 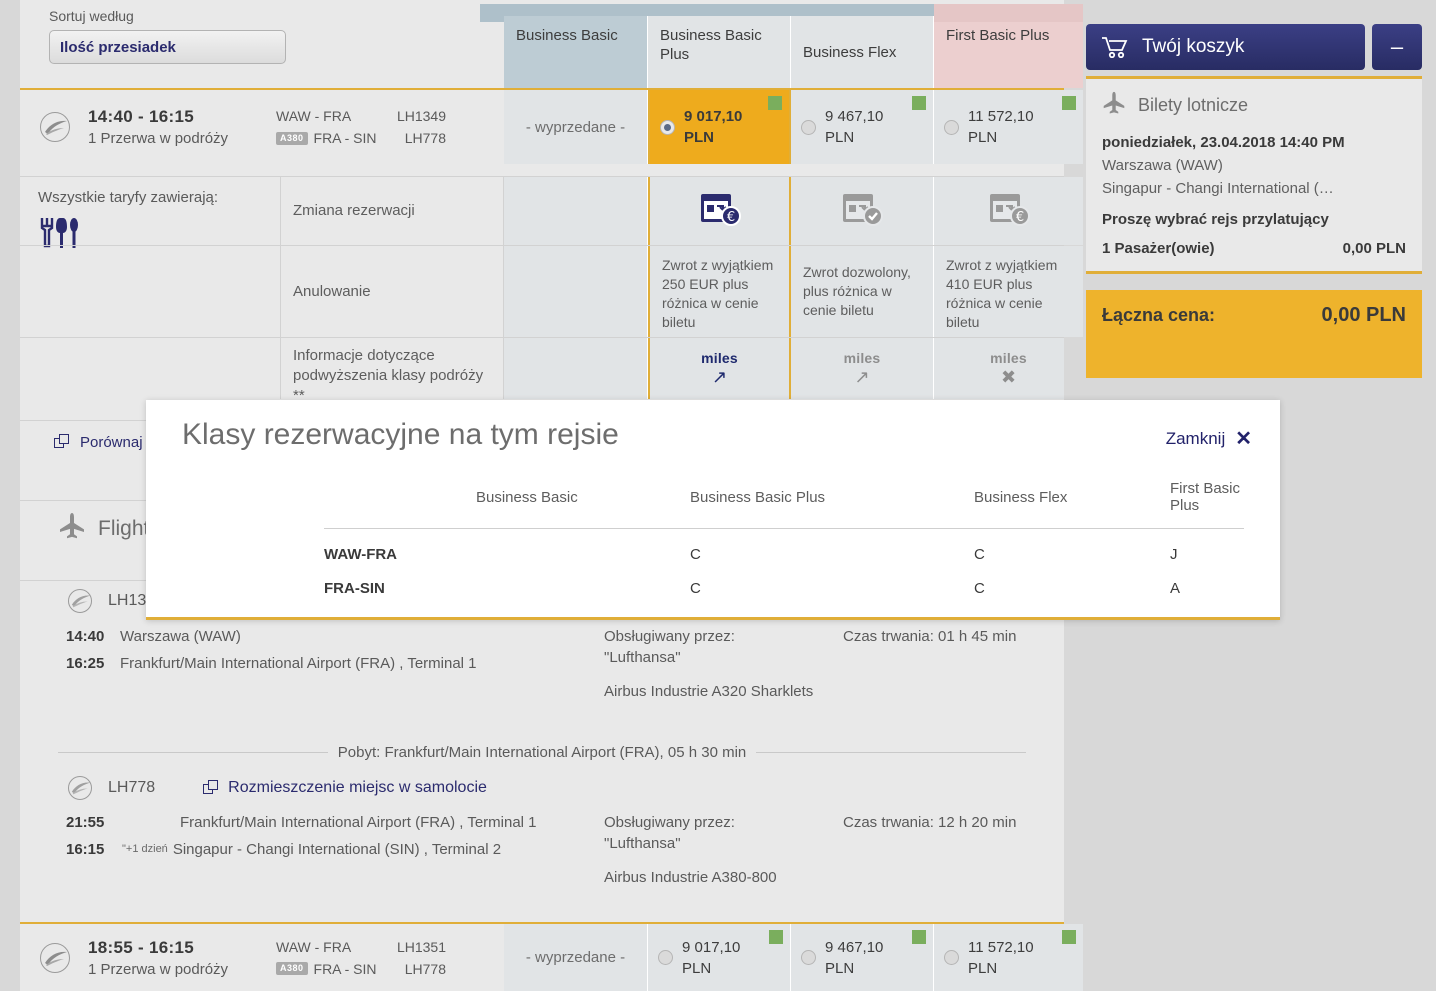 What do you see at coordinates (1001, 957) in the screenshot?
I see `fare-price: 11 572,10 PLN` at bounding box center [1001, 957].